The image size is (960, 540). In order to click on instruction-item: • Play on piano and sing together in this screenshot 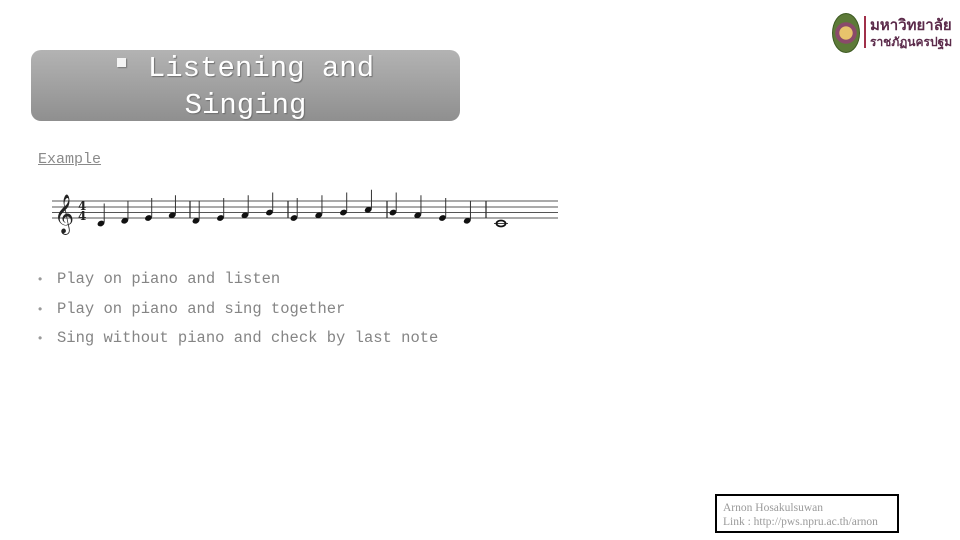, I will do `click(192, 308)`.